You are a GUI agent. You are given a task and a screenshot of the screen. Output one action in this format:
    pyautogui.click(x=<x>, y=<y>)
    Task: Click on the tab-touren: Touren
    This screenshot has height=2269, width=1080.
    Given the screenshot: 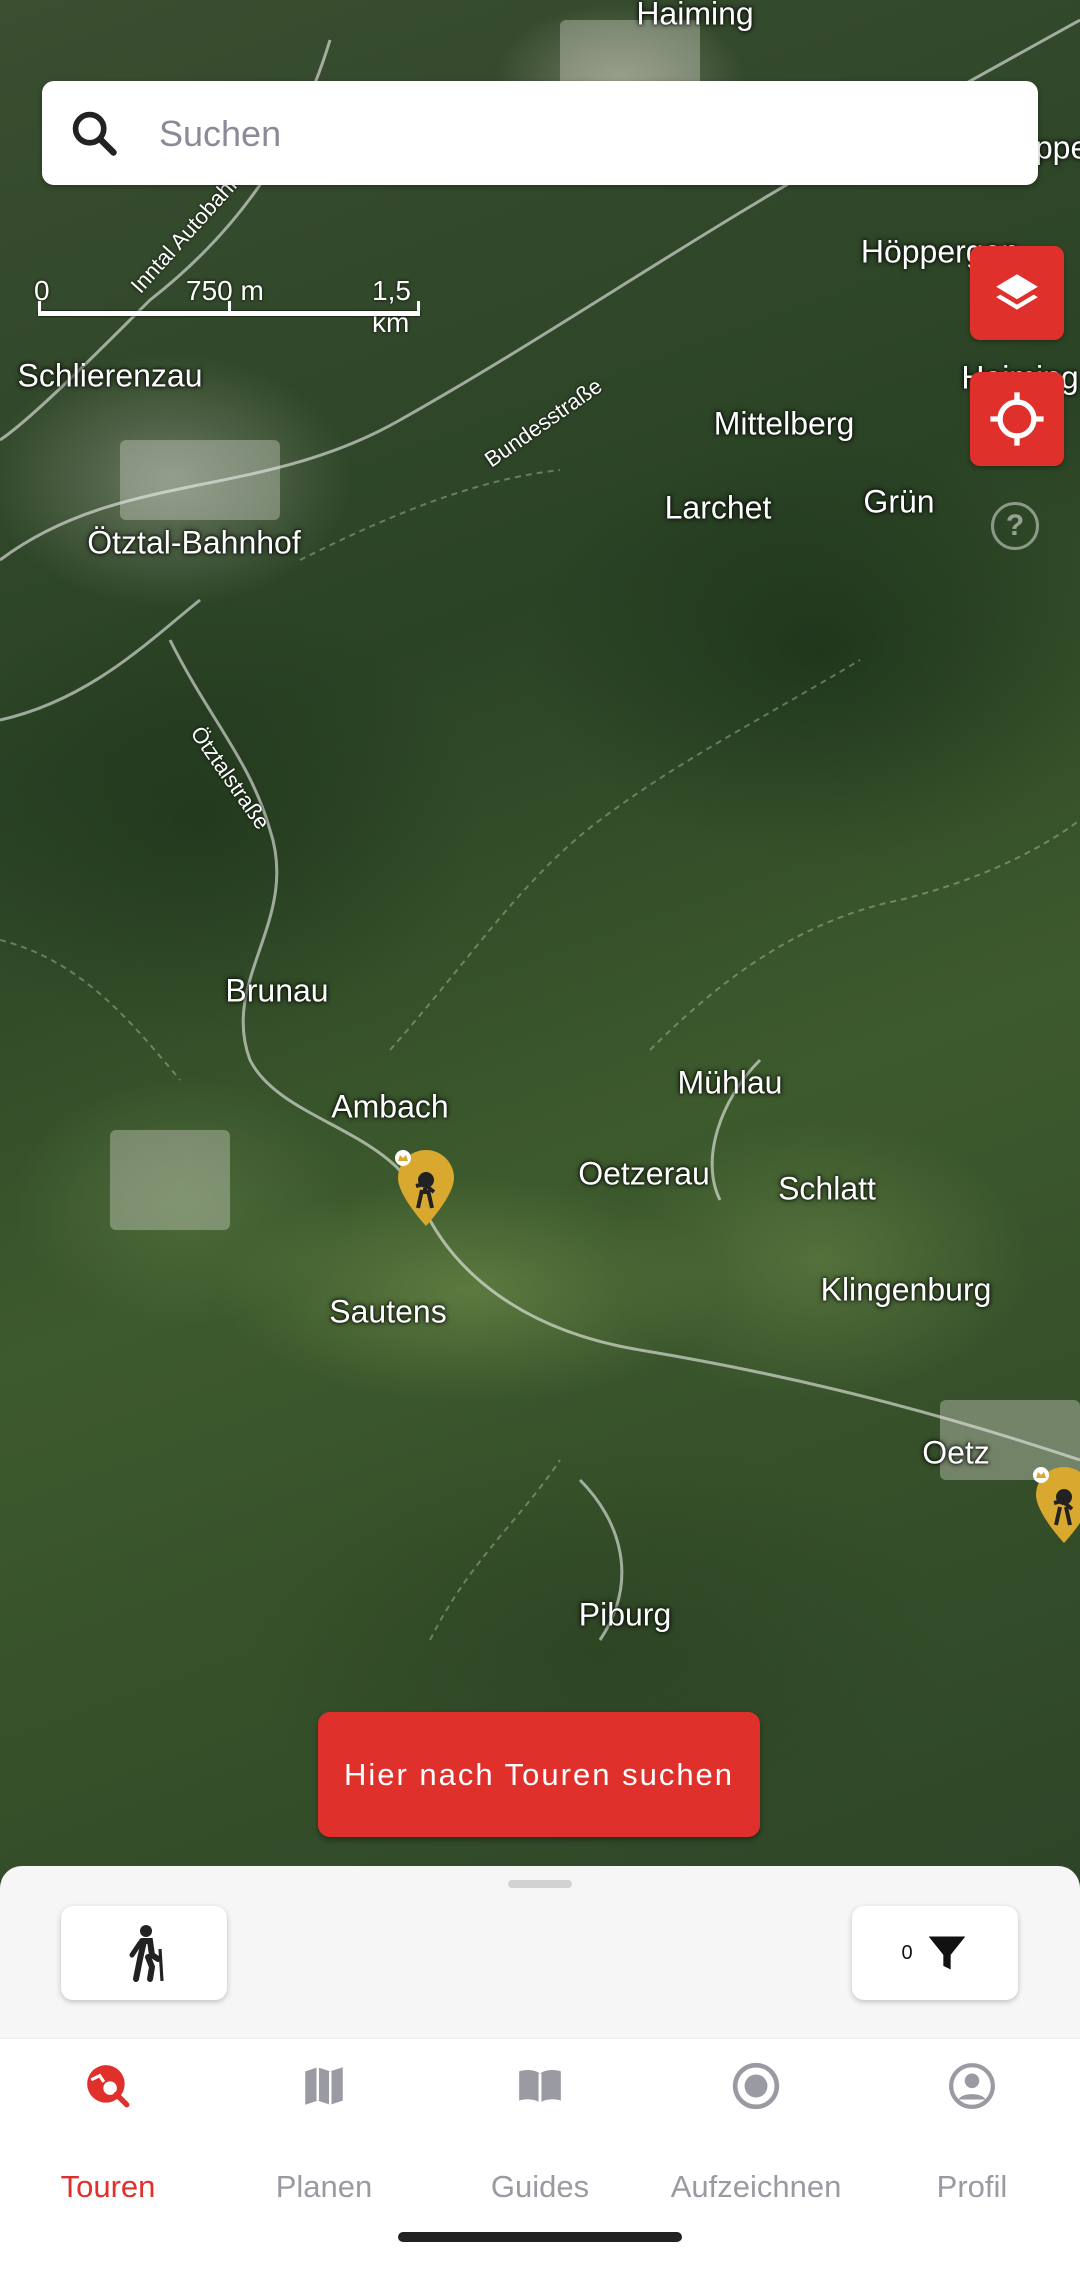 What is the action you would take?
    pyautogui.click(x=108, y=2134)
    